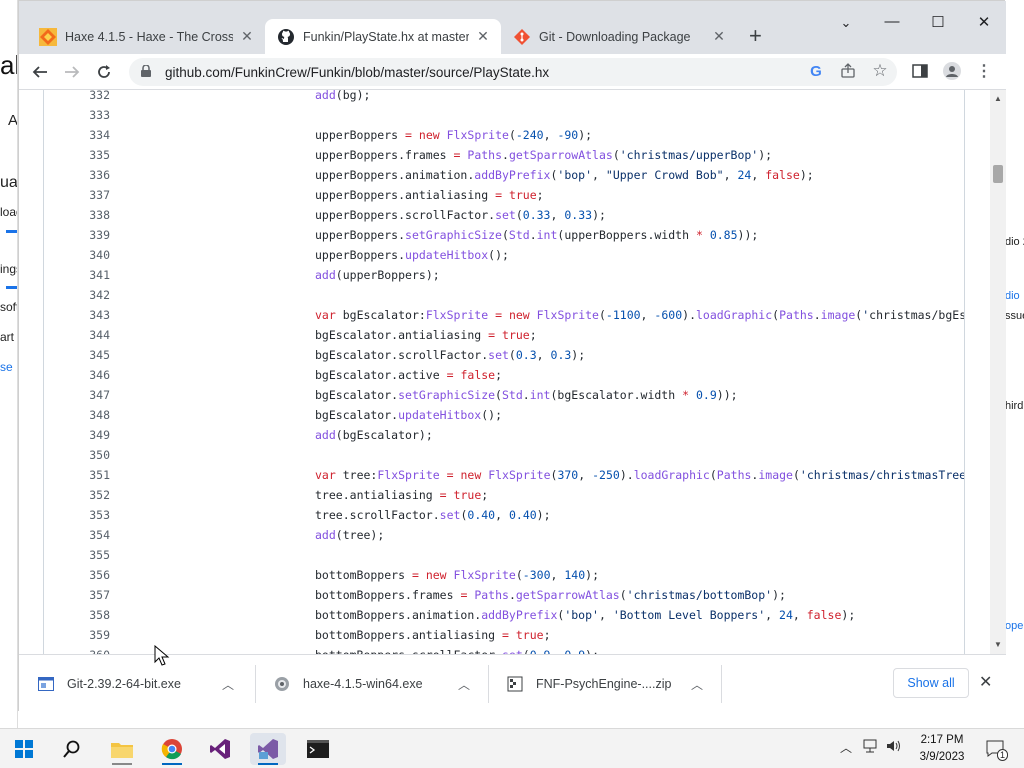 Image resolution: width=1024 pixels, height=768 pixels. Describe the element at coordinates (77, 495) in the screenshot. I see `line-number: 352` at that location.